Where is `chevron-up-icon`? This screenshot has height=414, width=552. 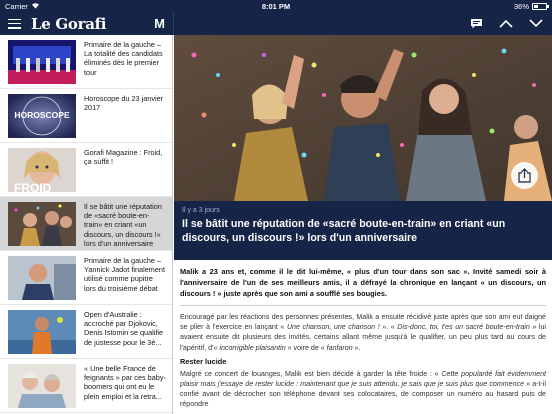
chevron-up-icon is located at coordinates (506, 24).